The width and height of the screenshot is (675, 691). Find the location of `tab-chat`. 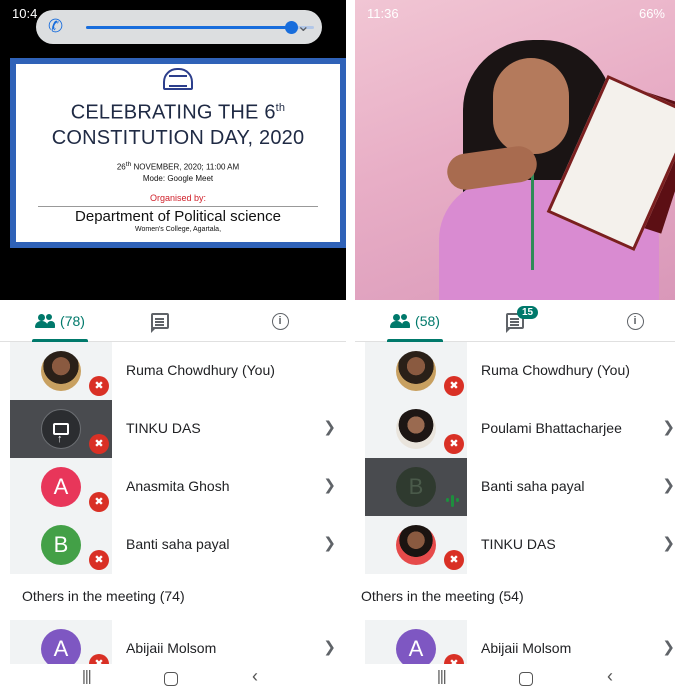

tab-chat is located at coordinates (160, 321).